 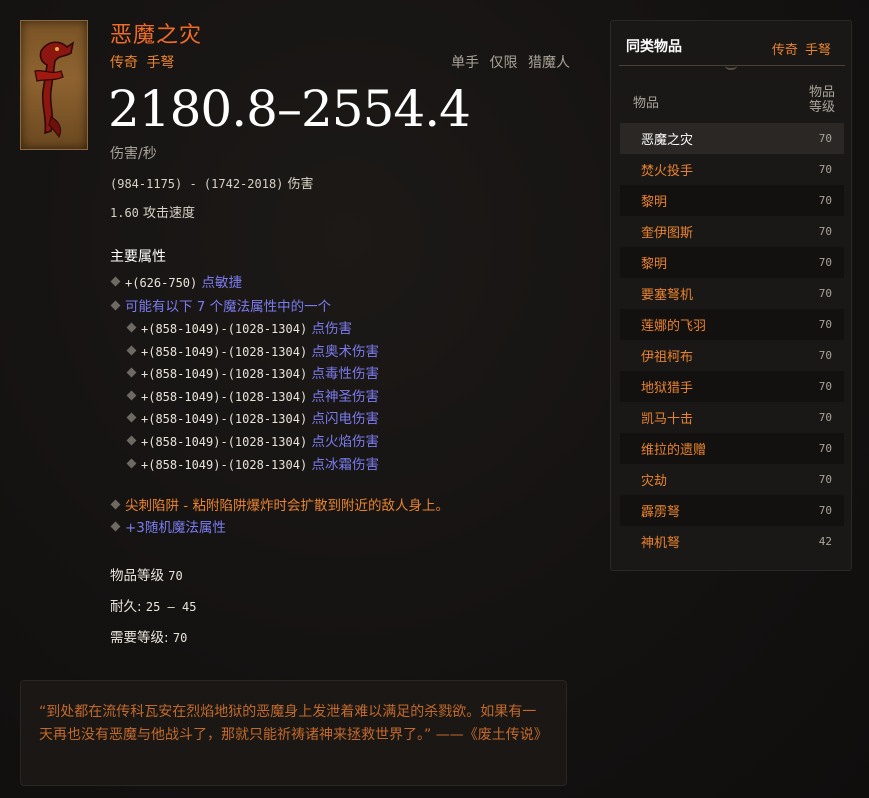 I want to click on sub-affix-label: 点奥术伤害, so click(x=345, y=352).